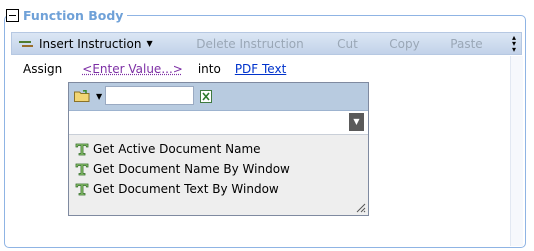  I want to click on enter-value-link: <Enter Value...>, so click(132, 69).